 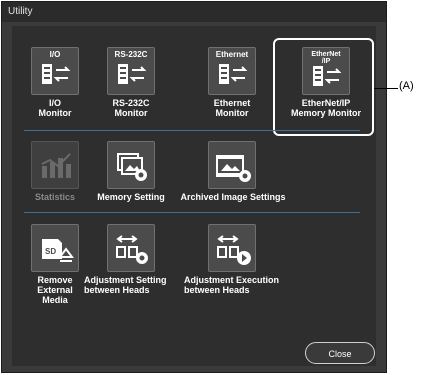 What do you see at coordinates (233, 197) in the screenshot?
I see `archived-image-settings-label: Archived Image Settings` at bounding box center [233, 197].